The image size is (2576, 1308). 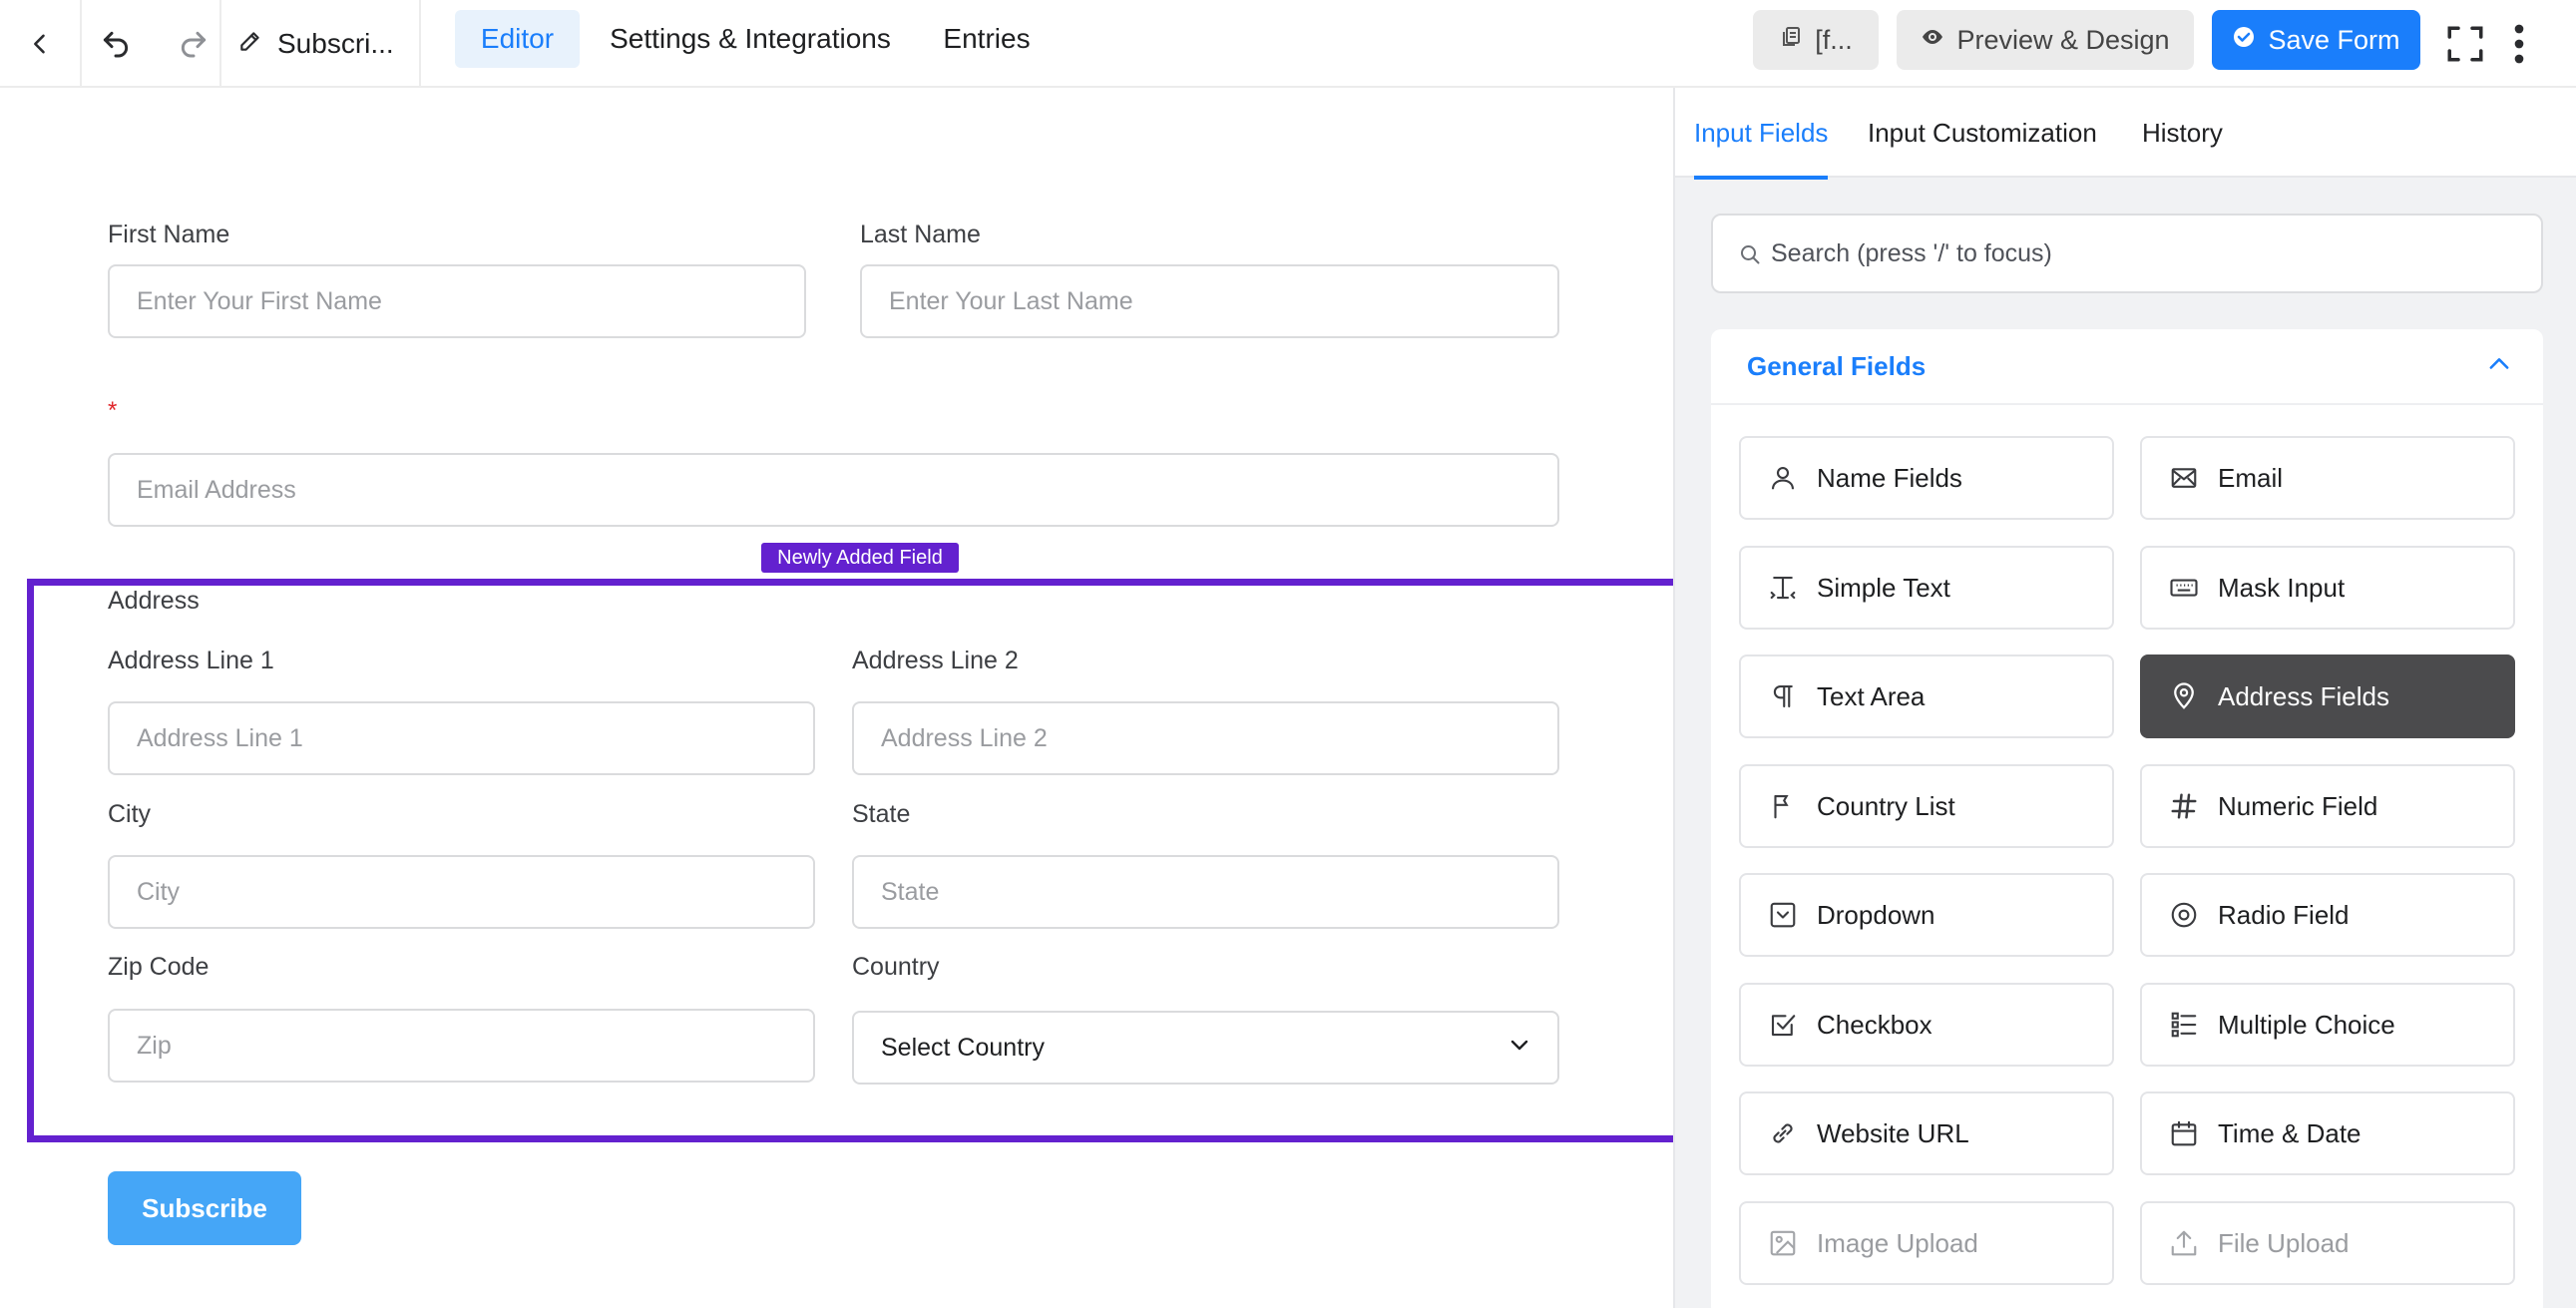 I want to click on field-label: Dropdown, so click(x=1876, y=914).